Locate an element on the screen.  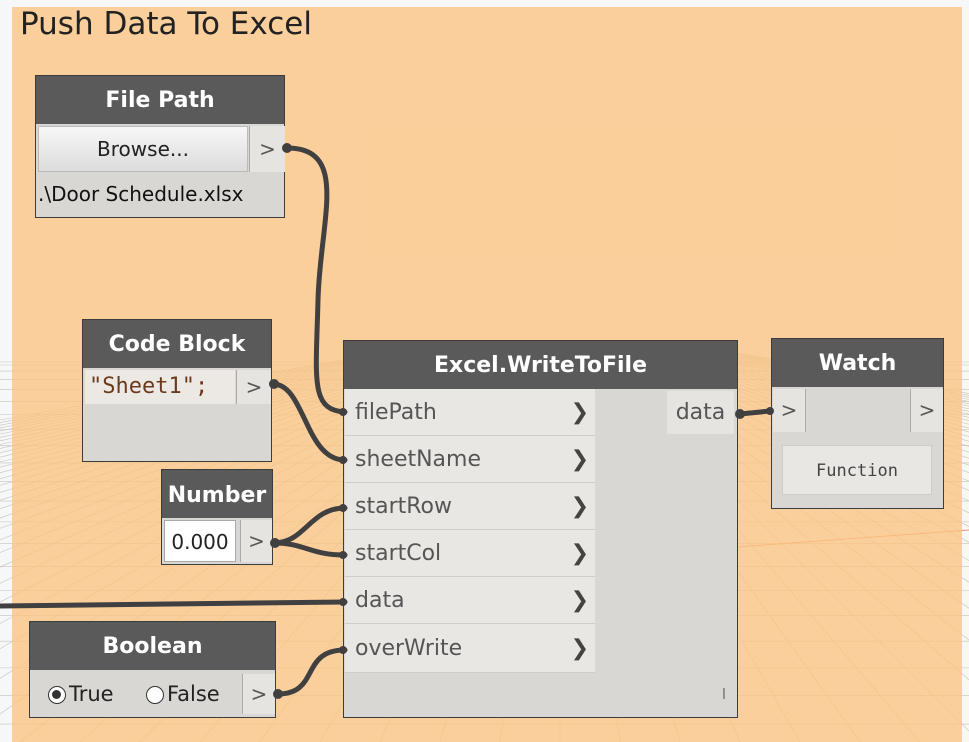
number-node: Number 0.000 > is located at coordinates (217, 517).